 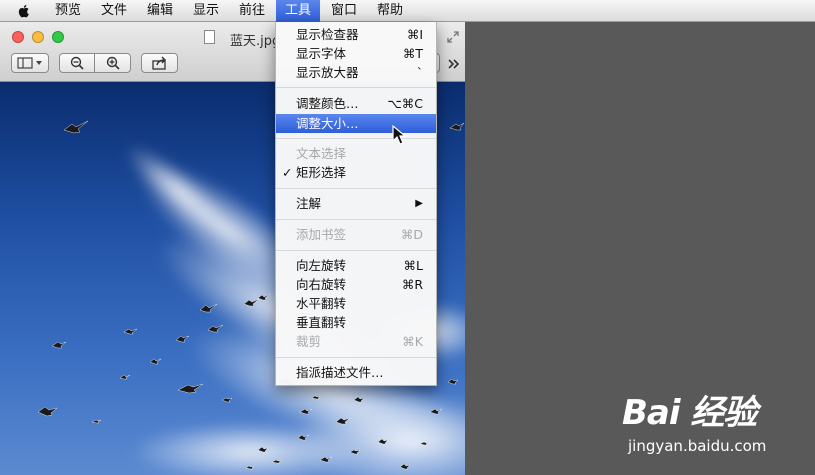 I want to click on menu-item-show-magnifier: 显示放大器 `, so click(x=356, y=72).